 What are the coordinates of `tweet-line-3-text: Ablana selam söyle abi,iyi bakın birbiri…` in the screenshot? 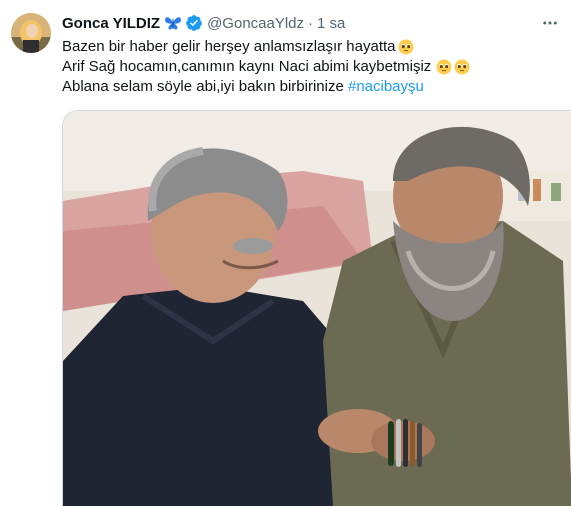 It's located at (205, 86).